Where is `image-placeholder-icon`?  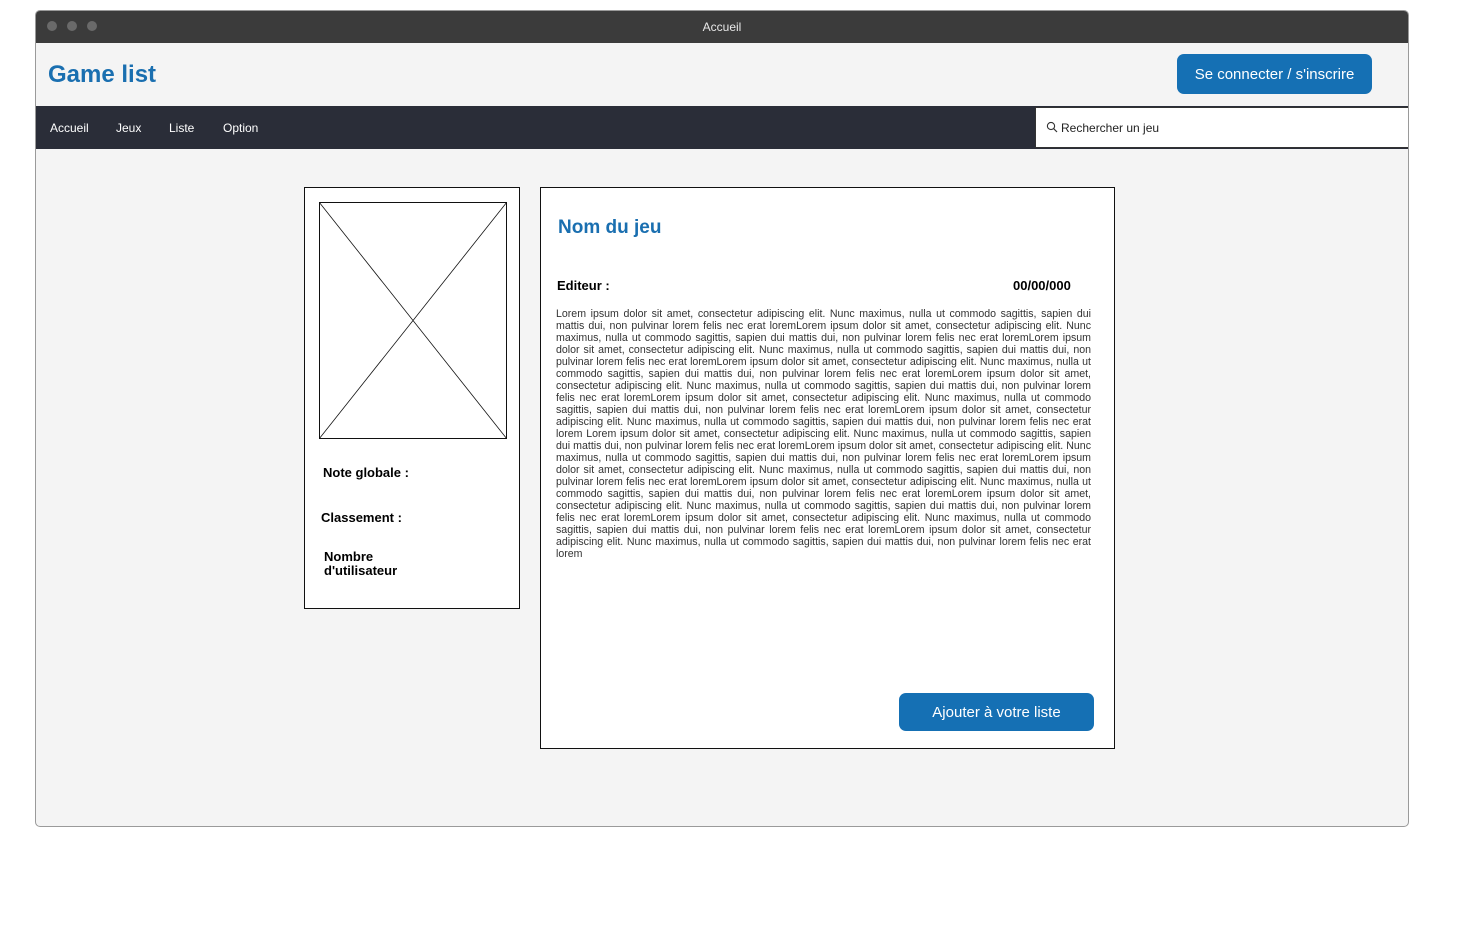
image-placeholder-icon is located at coordinates (413, 320).